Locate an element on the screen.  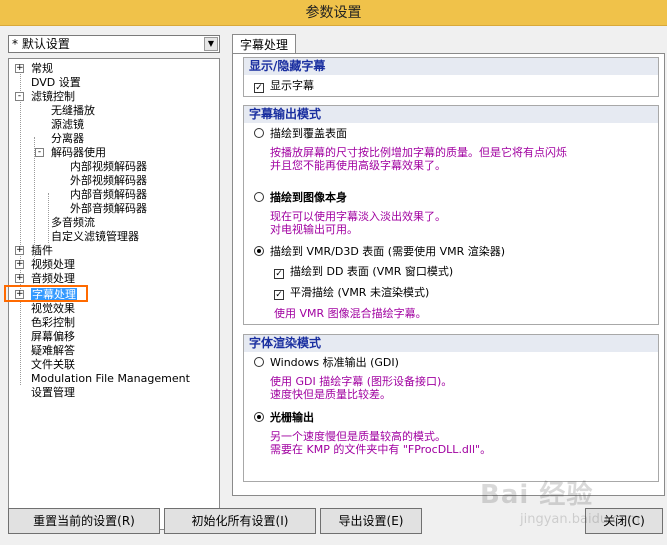
tree-item-audio-processing: + 音频处理 is located at coordinates (45, 279).